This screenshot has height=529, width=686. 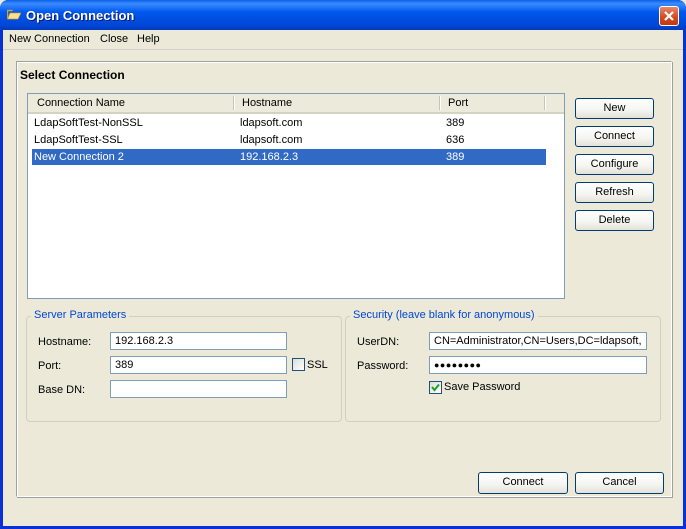 What do you see at coordinates (50, 366) in the screenshot?
I see `port-label: Port:` at bounding box center [50, 366].